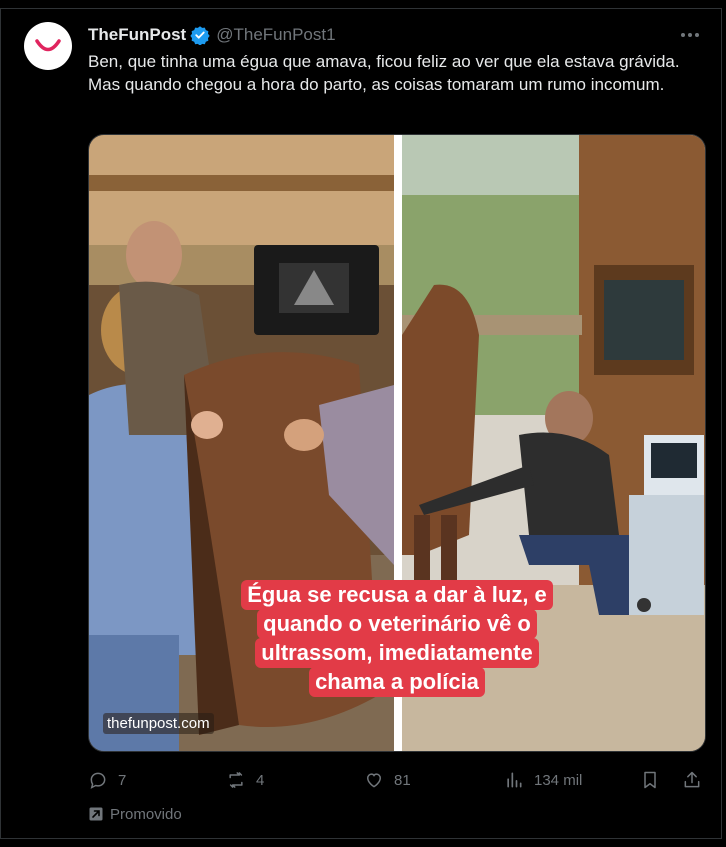 The height and width of the screenshot is (847, 726). I want to click on avatar-smile-icon, so click(48, 45).